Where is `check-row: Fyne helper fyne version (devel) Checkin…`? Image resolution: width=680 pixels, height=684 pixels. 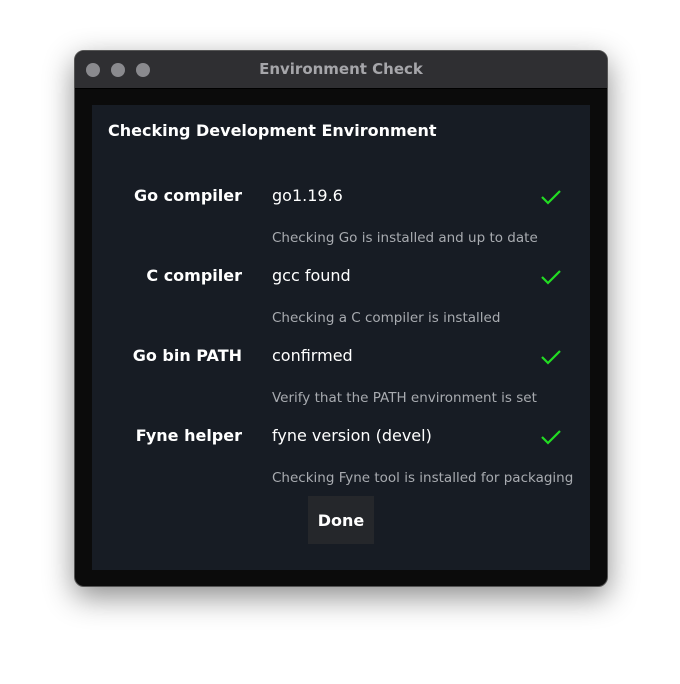
check-row: Fyne helper fyne version (devel) Checkin… is located at coordinates (341, 466).